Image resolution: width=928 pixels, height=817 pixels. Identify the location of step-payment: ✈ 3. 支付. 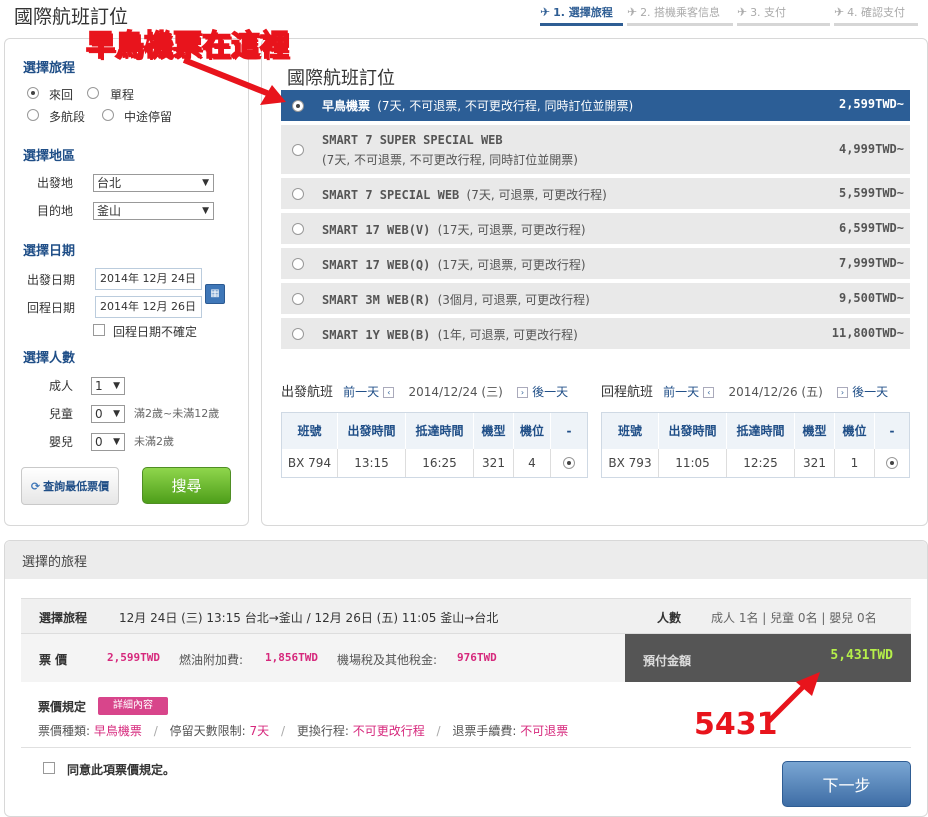
(783, 15).